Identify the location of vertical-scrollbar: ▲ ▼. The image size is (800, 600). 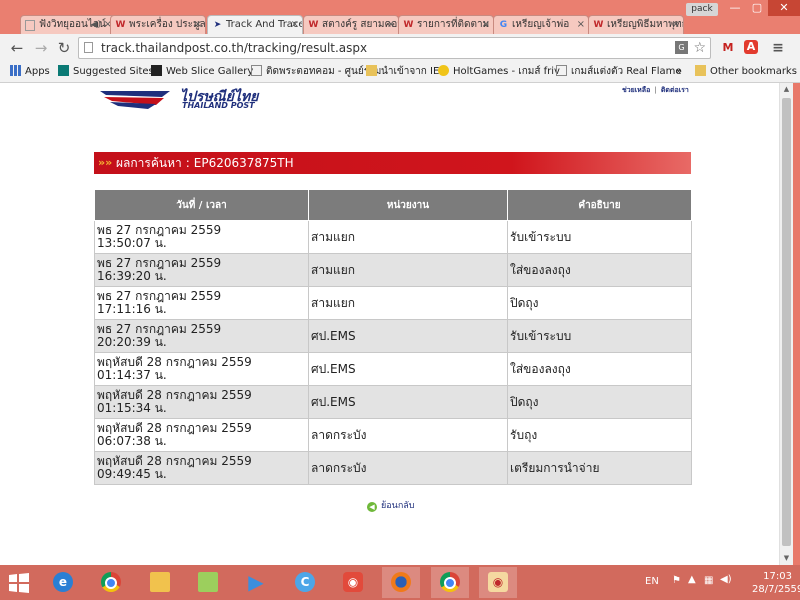
(786, 324).